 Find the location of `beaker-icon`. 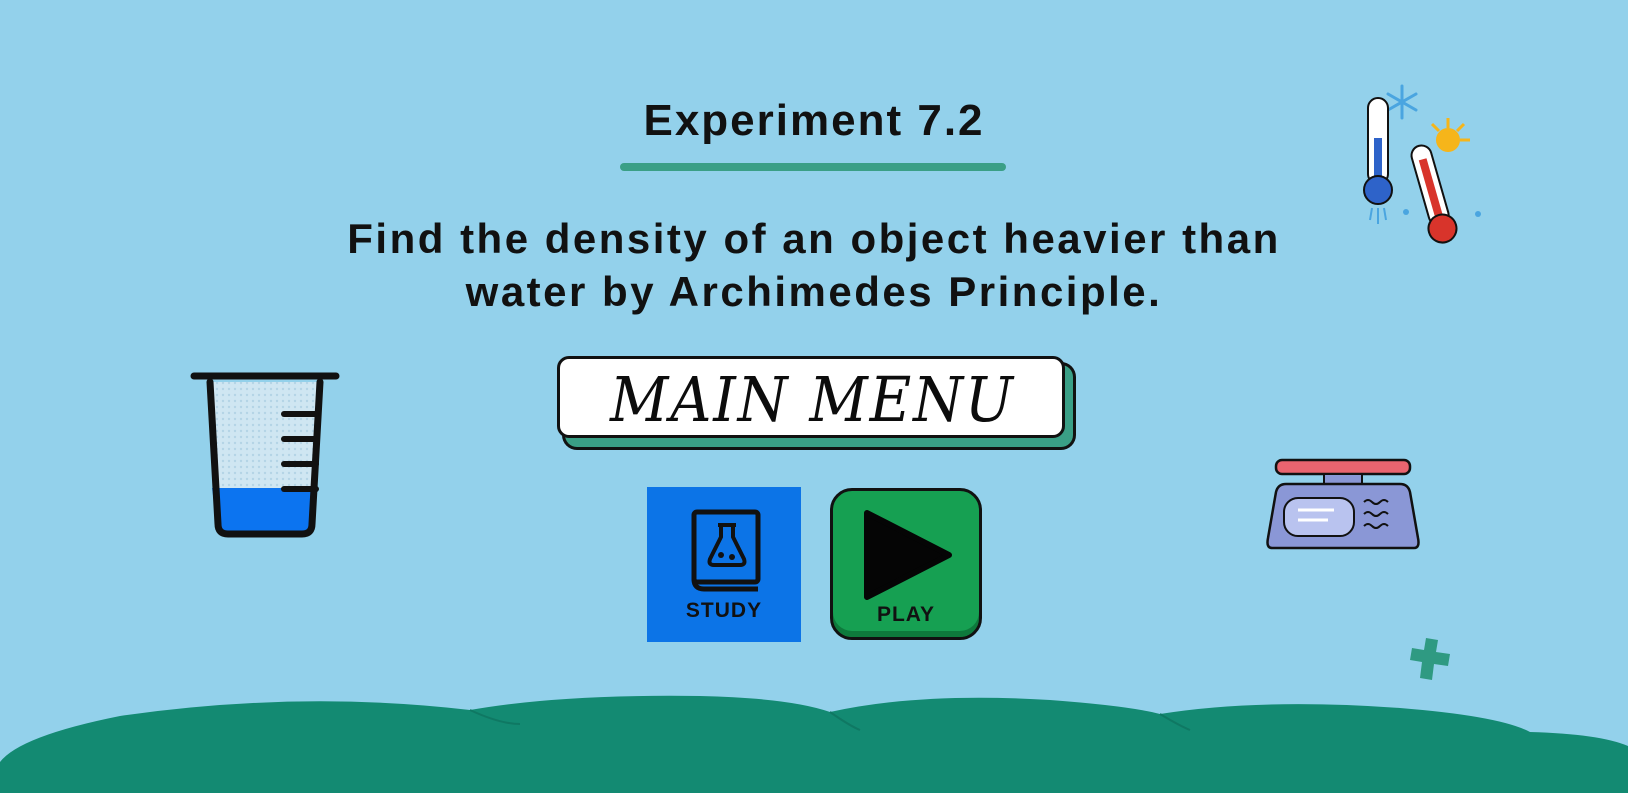

beaker-icon is located at coordinates (265, 455).